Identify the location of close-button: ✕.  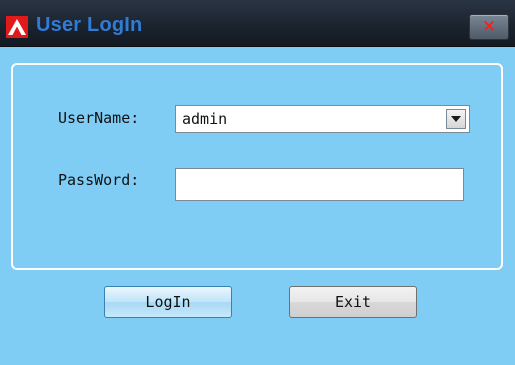
(489, 27).